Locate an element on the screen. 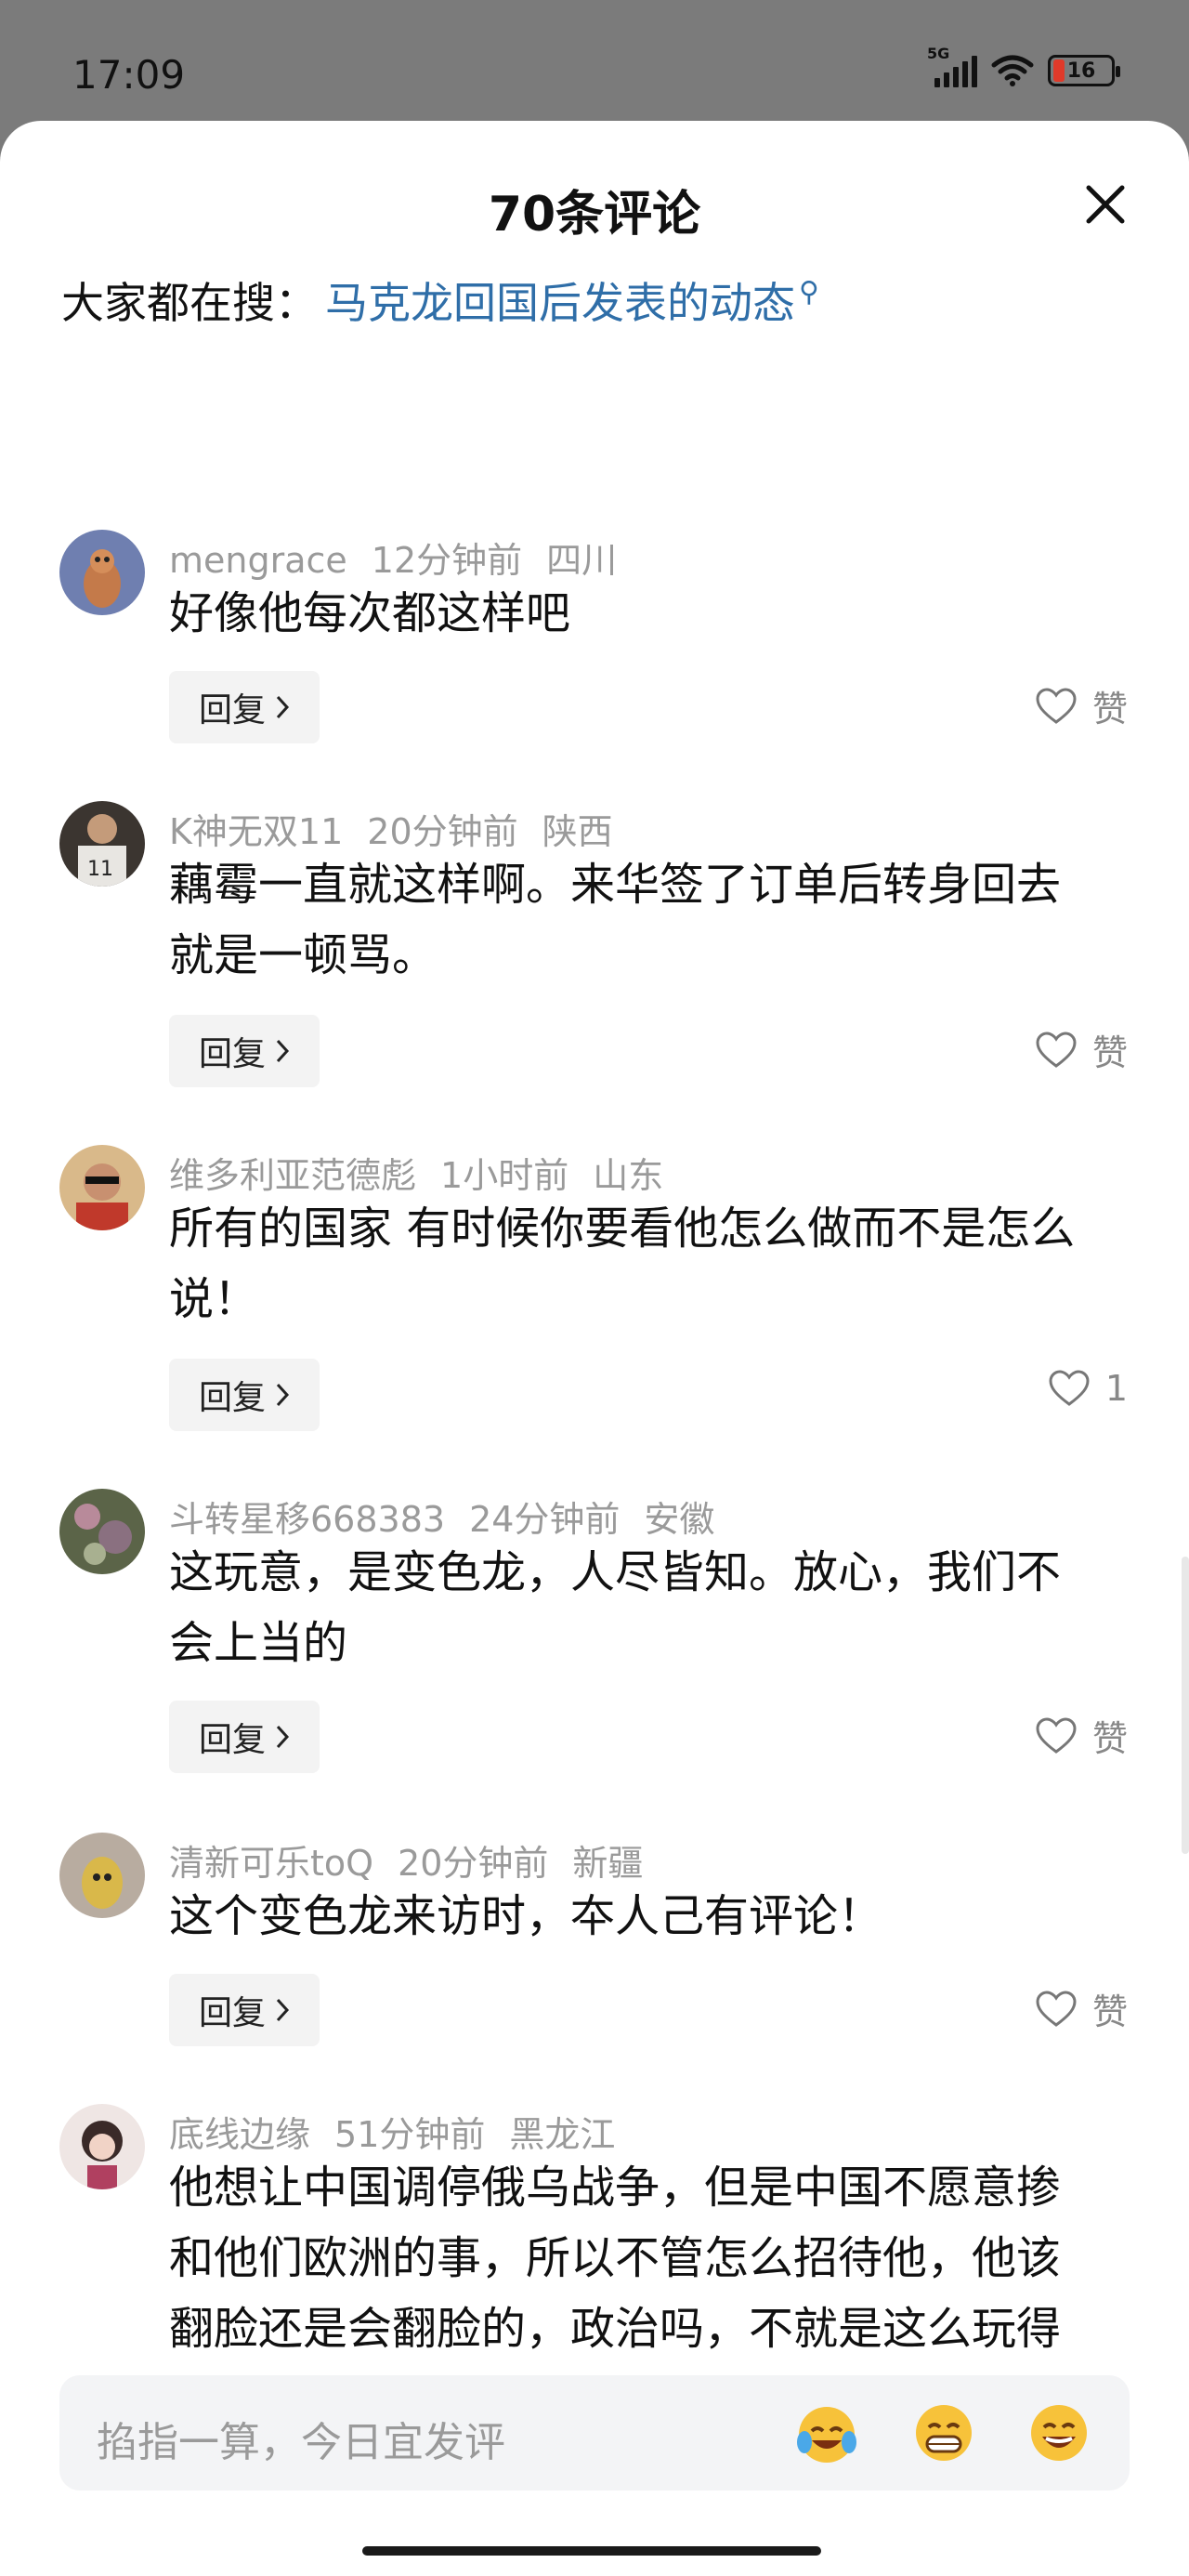 The width and height of the screenshot is (1189, 2576). comment-meta: 清新可乐toQ 20分钟前 新疆 is located at coordinates (418, 1860).